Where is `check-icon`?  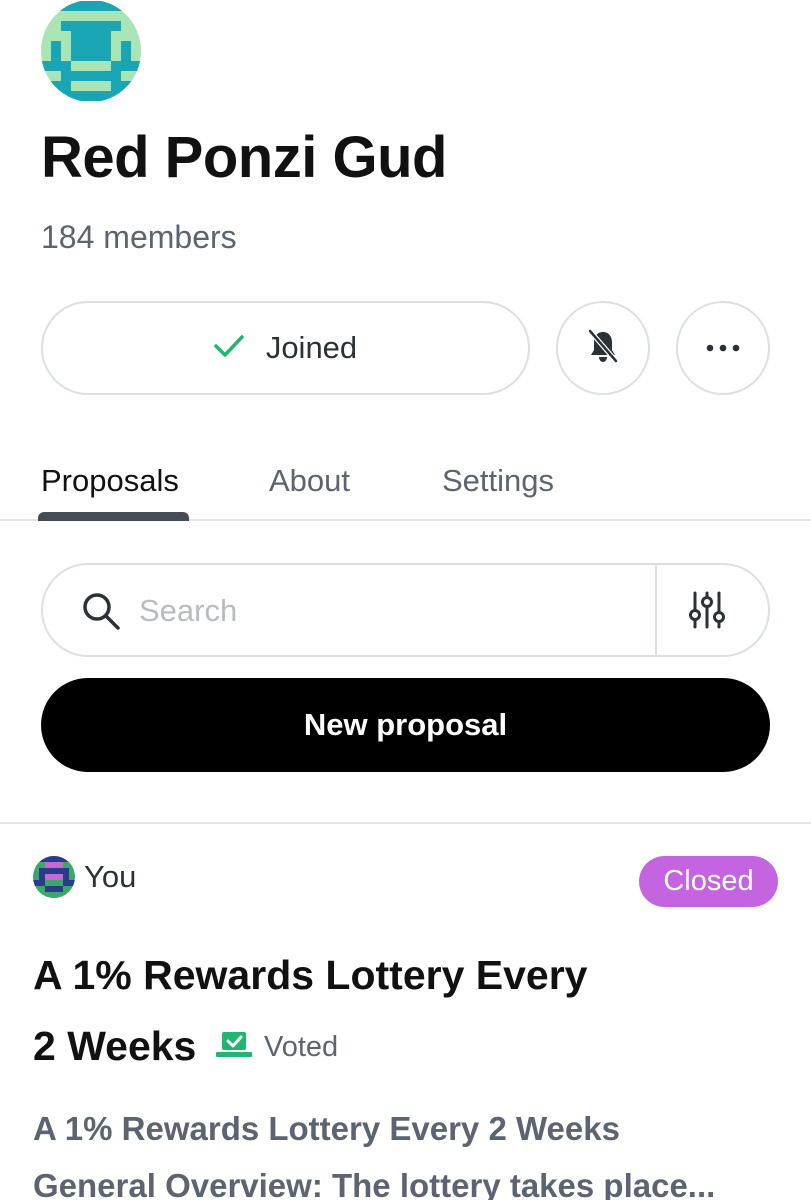 check-icon is located at coordinates (229, 348).